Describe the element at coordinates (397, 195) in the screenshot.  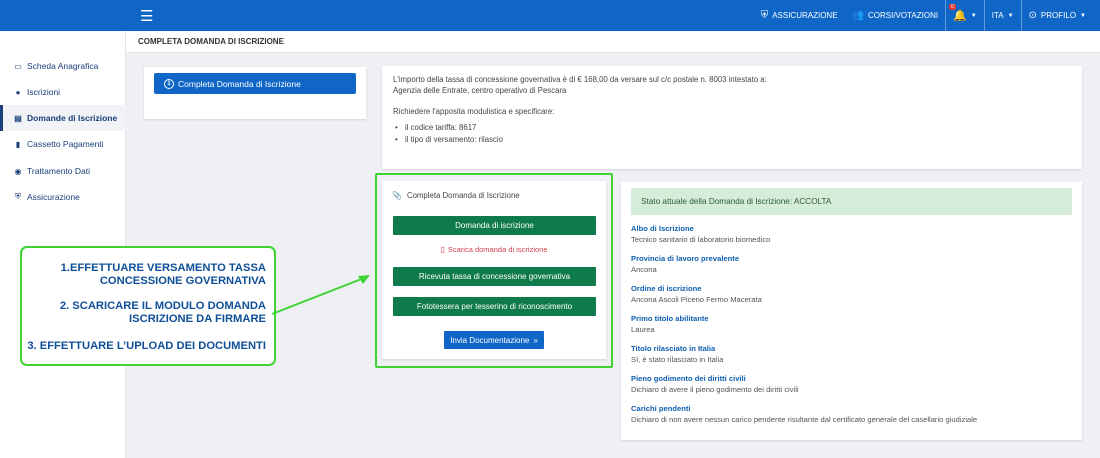
I see `paperclip-icon: 📎` at that location.